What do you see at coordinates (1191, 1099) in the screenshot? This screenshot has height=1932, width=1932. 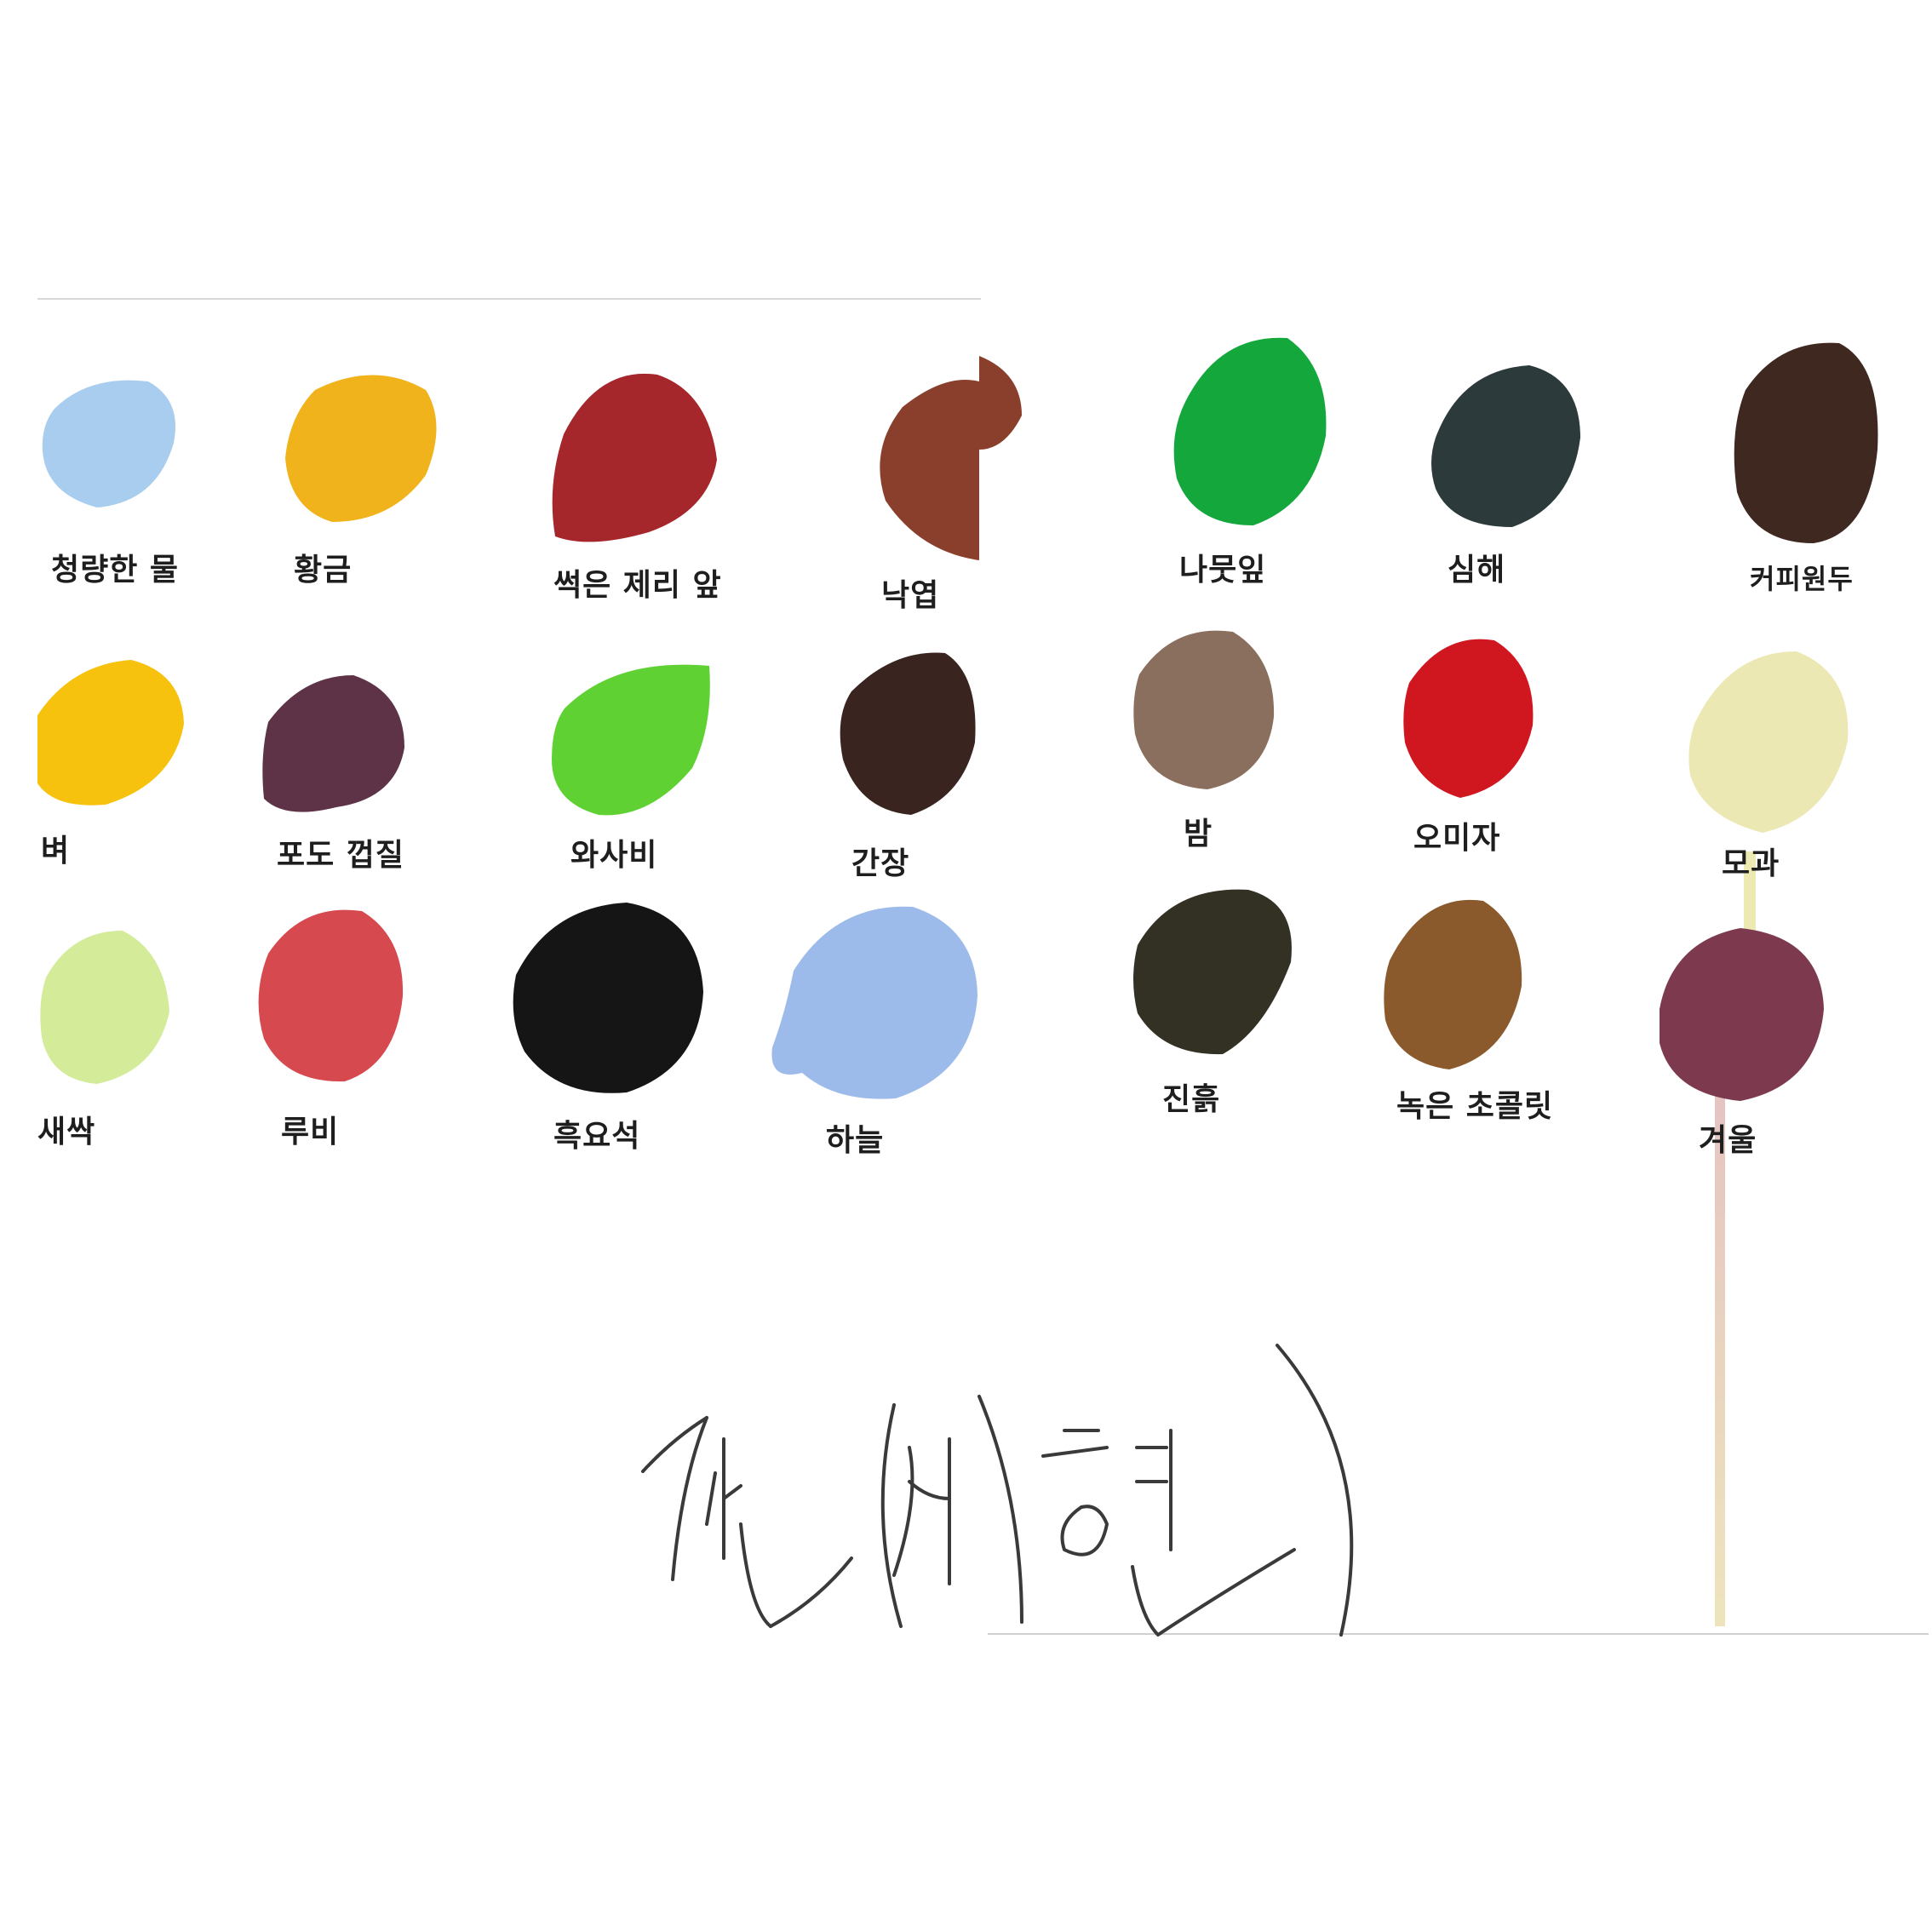 I see `swatch-label-18: 진흙` at bounding box center [1191, 1099].